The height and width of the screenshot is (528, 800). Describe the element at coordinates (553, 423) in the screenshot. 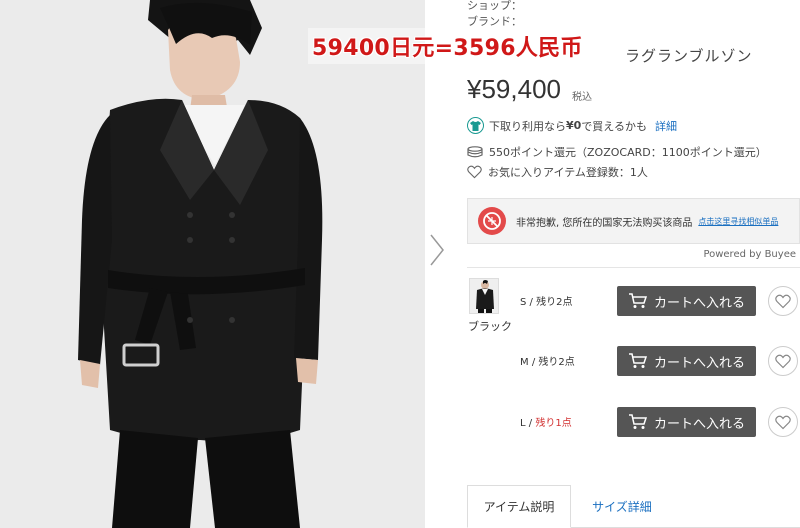

I see `stock-label-low: 残り1点` at that location.